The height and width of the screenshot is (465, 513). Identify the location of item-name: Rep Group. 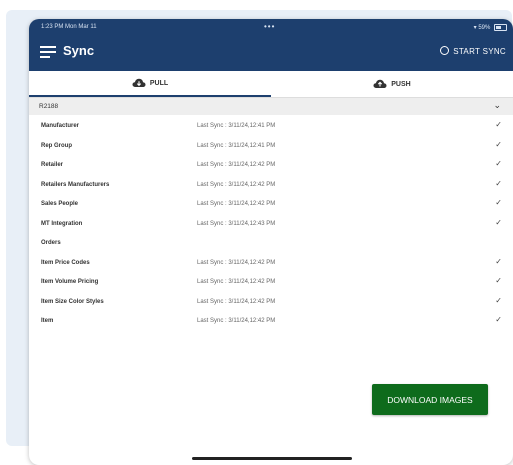
(56, 145).